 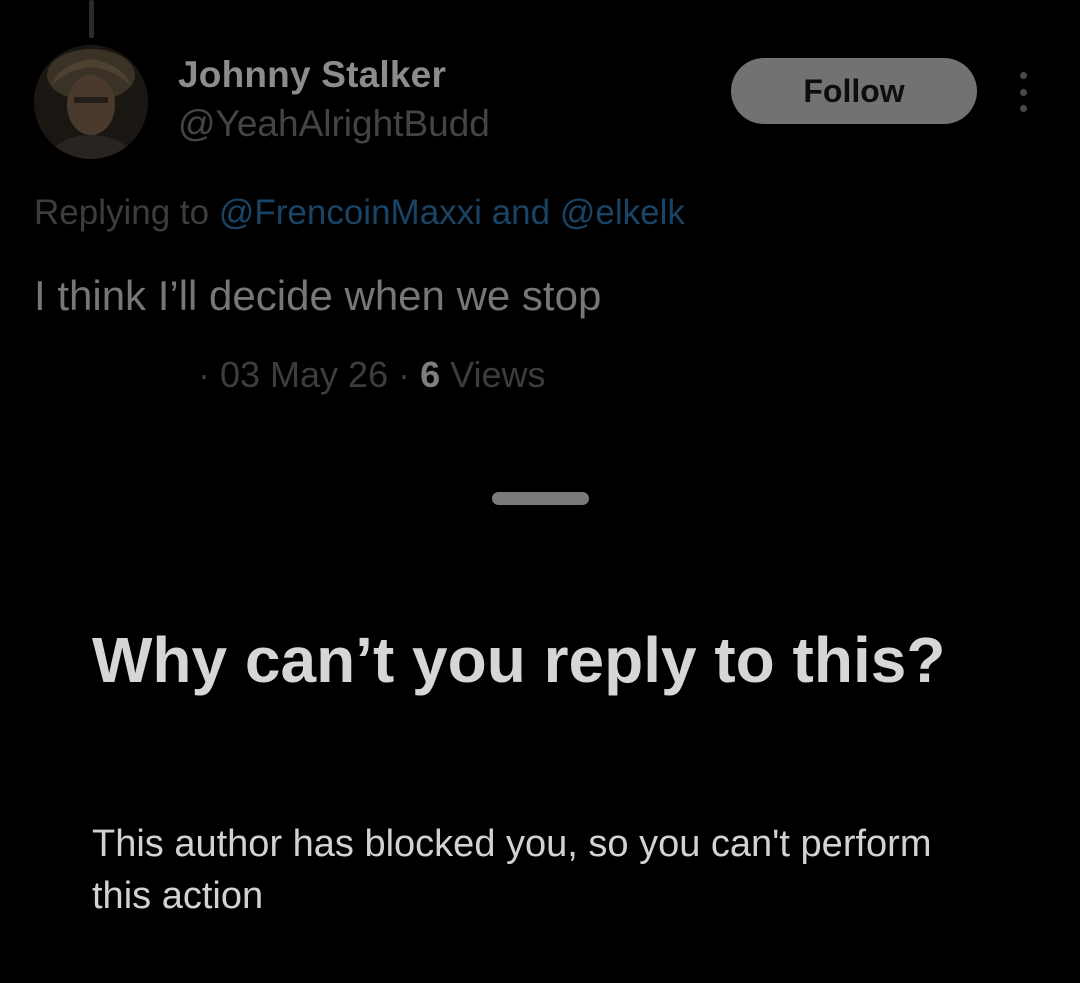 I want to click on author-avatar, so click(x=91, y=102).